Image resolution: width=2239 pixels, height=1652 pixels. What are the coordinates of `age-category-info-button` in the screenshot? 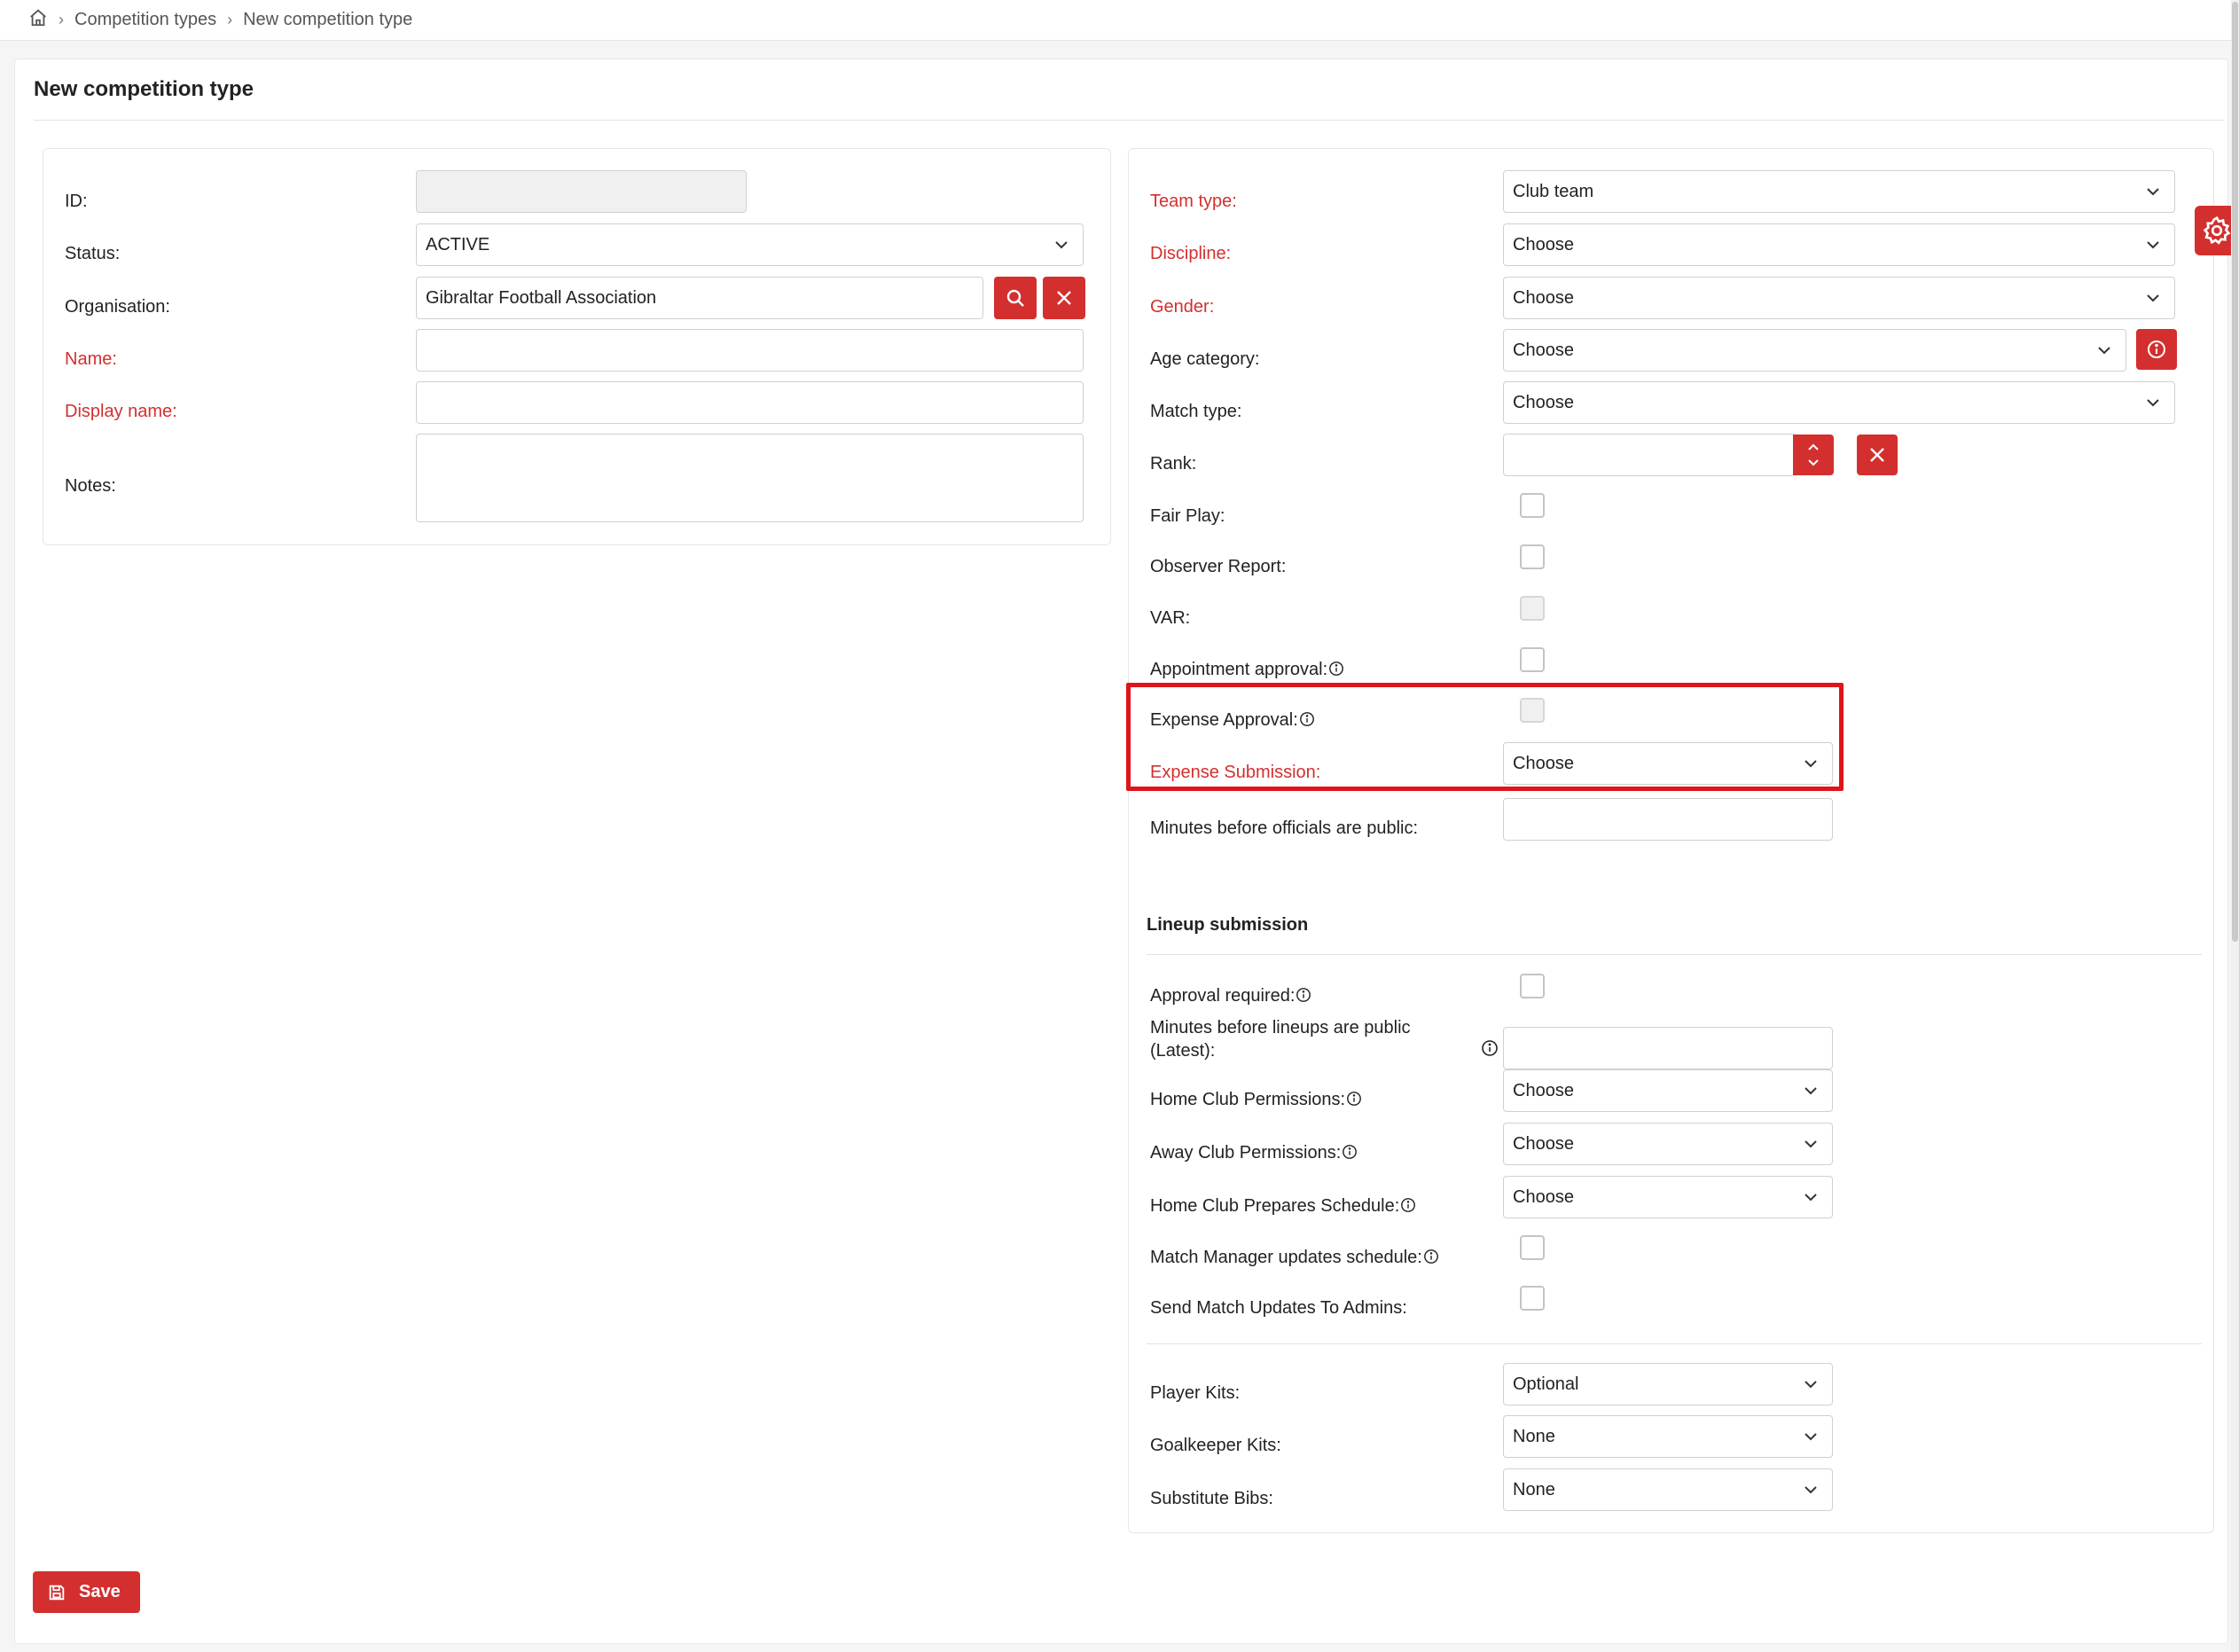 It's located at (2156, 349).